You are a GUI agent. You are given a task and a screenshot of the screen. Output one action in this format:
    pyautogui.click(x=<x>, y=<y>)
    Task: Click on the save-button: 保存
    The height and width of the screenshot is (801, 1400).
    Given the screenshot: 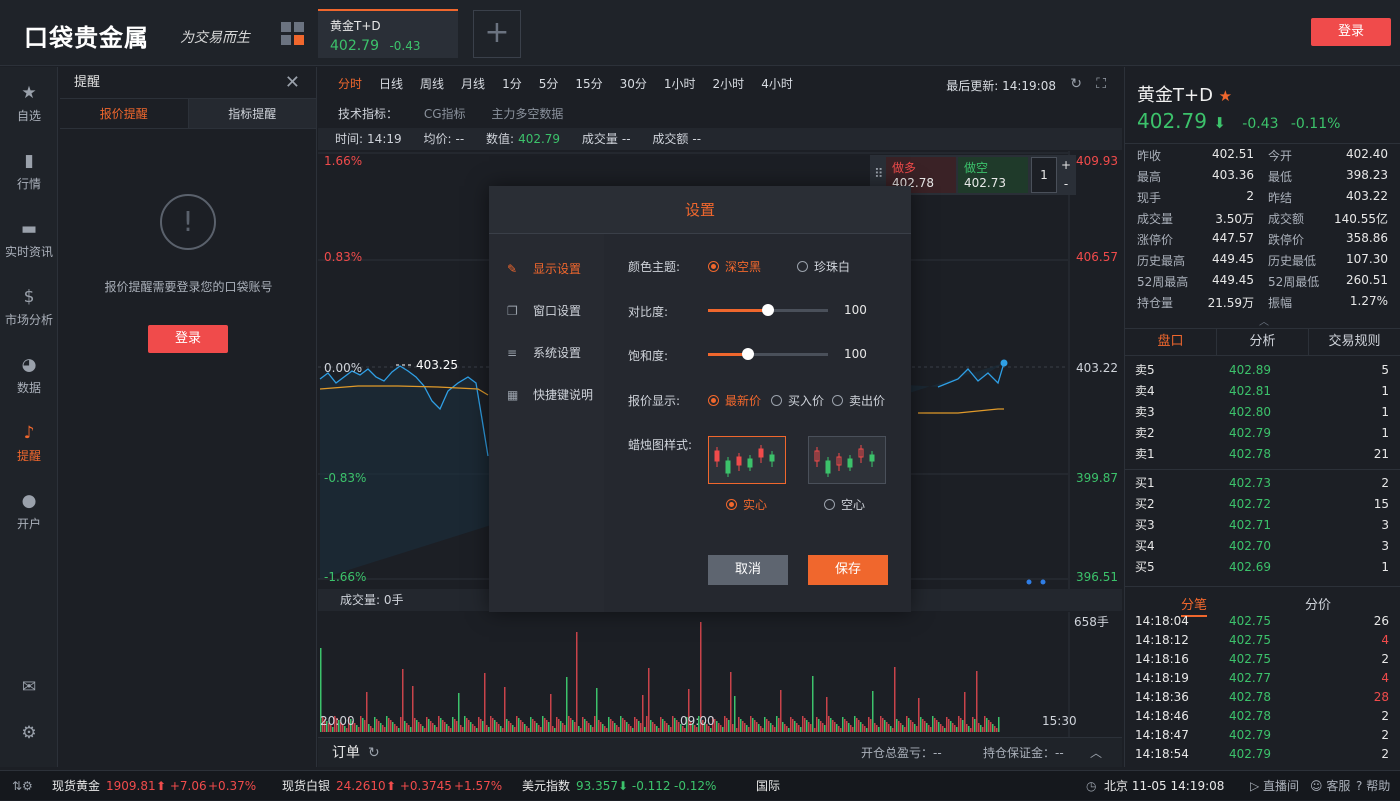 What is the action you would take?
    pyautogui.click(x=848, y=570)
    